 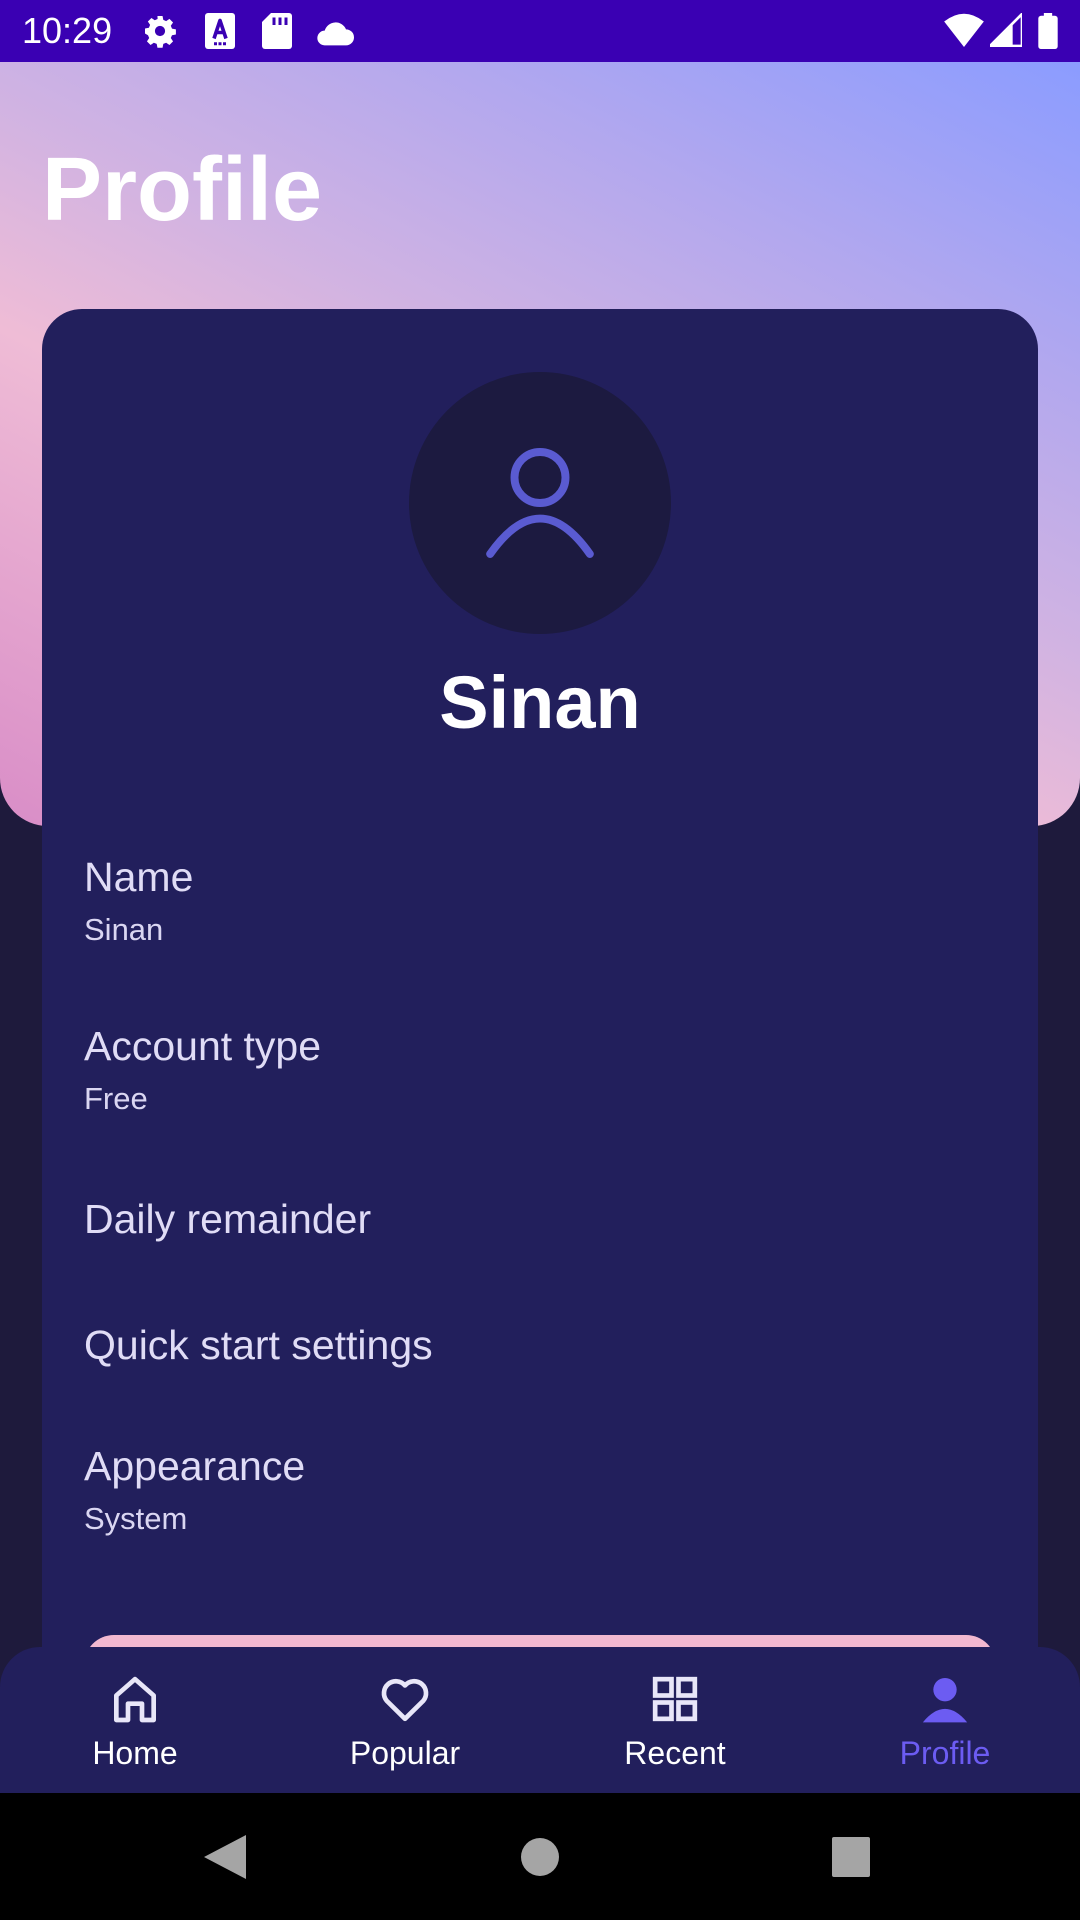 I want to click on nav-label: Home, so click(x=135, y=1753).